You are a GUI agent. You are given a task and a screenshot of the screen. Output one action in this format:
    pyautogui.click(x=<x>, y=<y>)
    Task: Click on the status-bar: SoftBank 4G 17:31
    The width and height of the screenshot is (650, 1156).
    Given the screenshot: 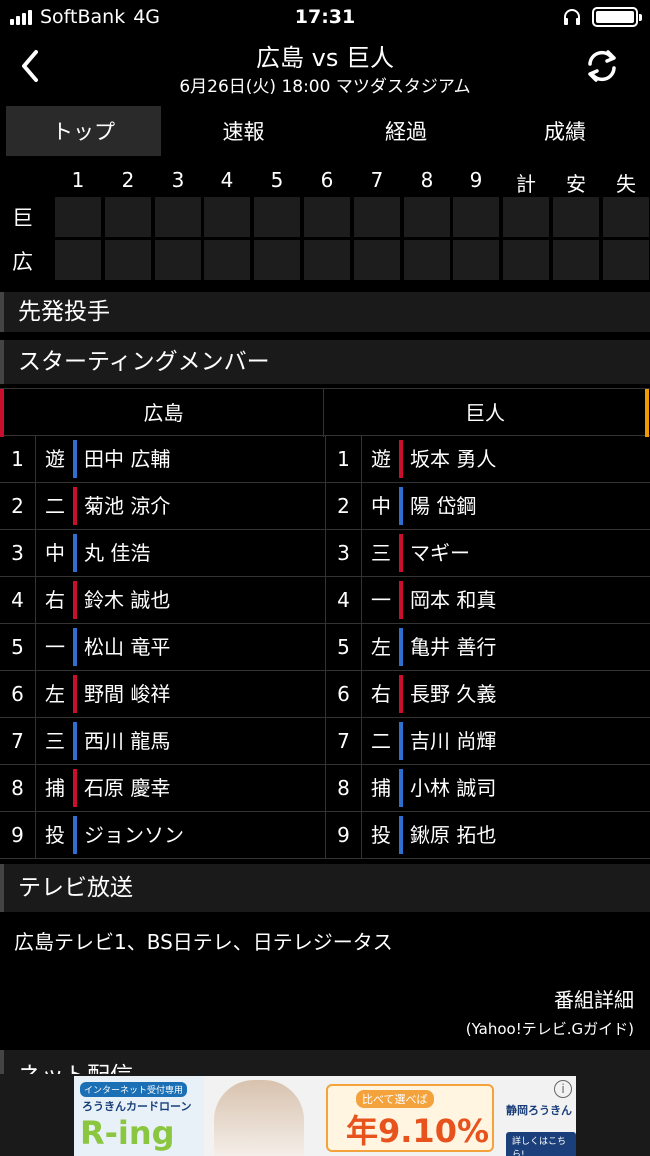 What is the action you would take?
    pyautogui.click(x=325, y=17)
    